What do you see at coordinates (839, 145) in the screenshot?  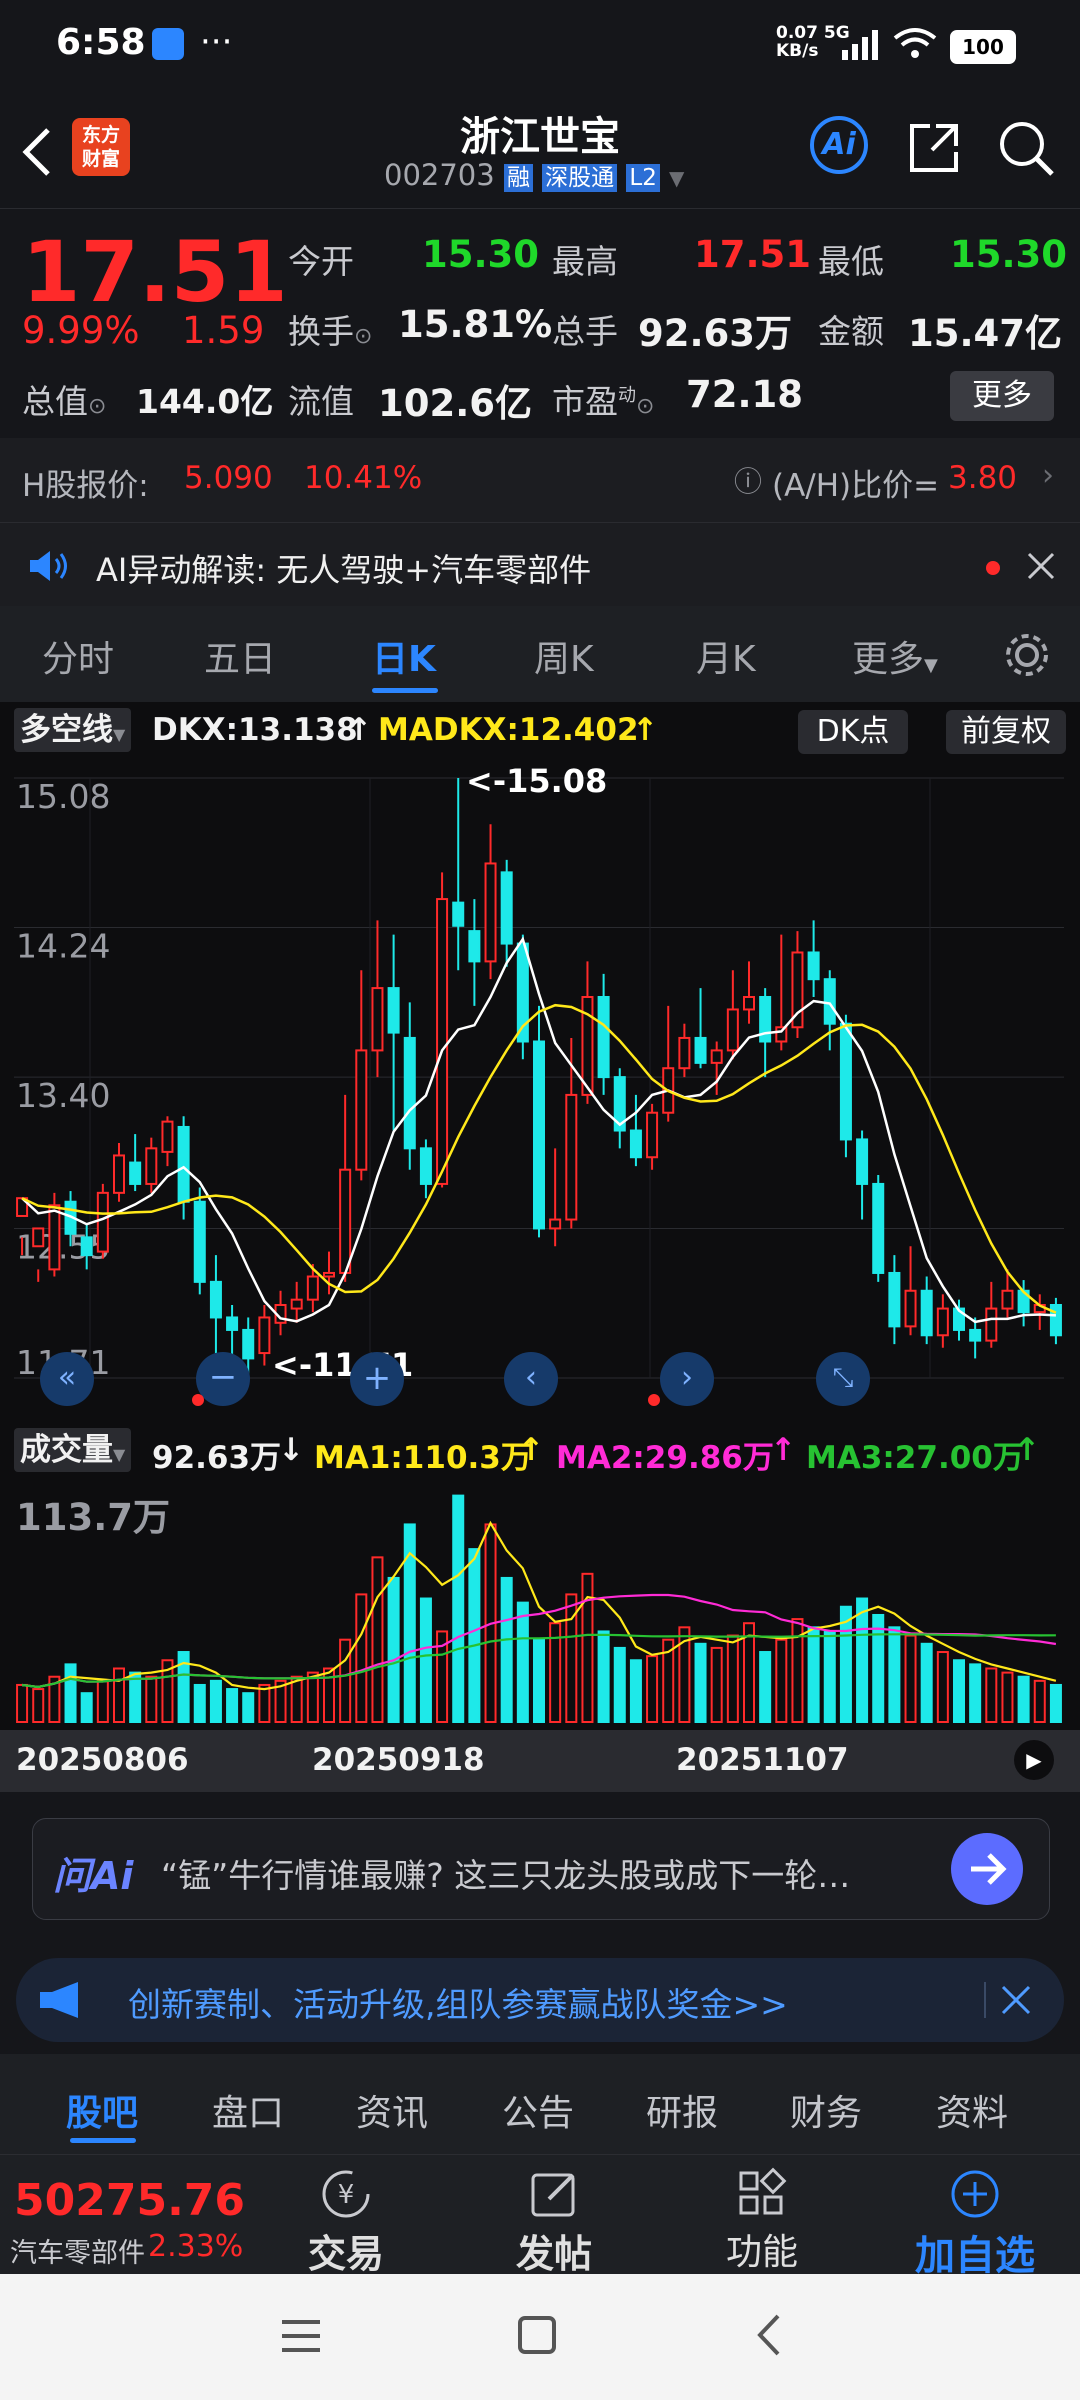 I see `ai-button: Ai` at bounding box center [839, 145].